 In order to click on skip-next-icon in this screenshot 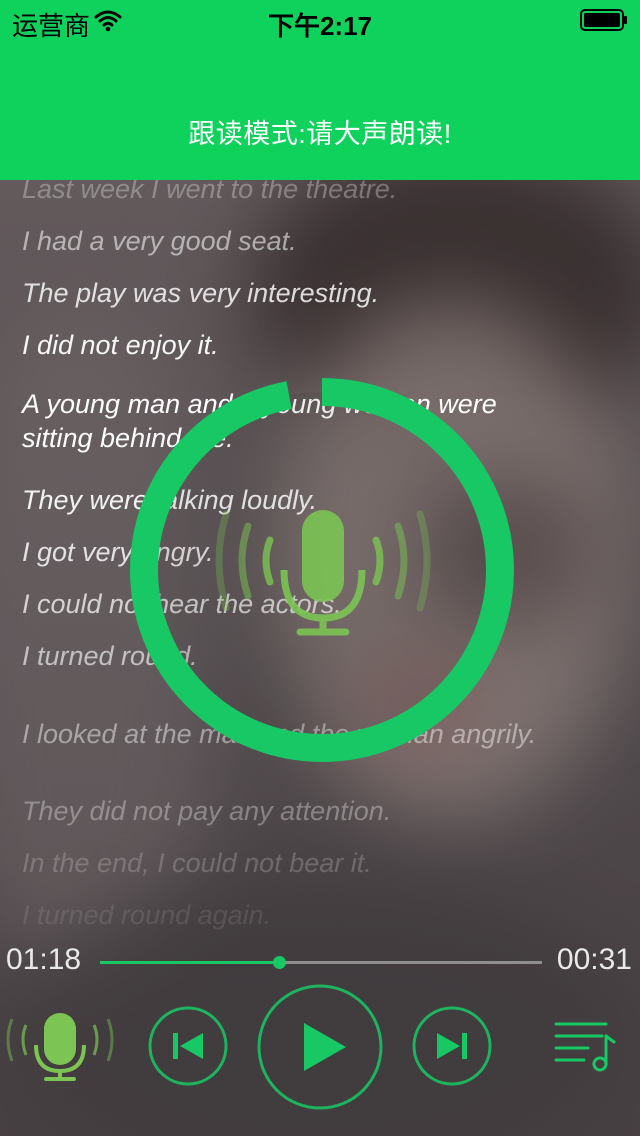, I will do `click(452, 1046)`.